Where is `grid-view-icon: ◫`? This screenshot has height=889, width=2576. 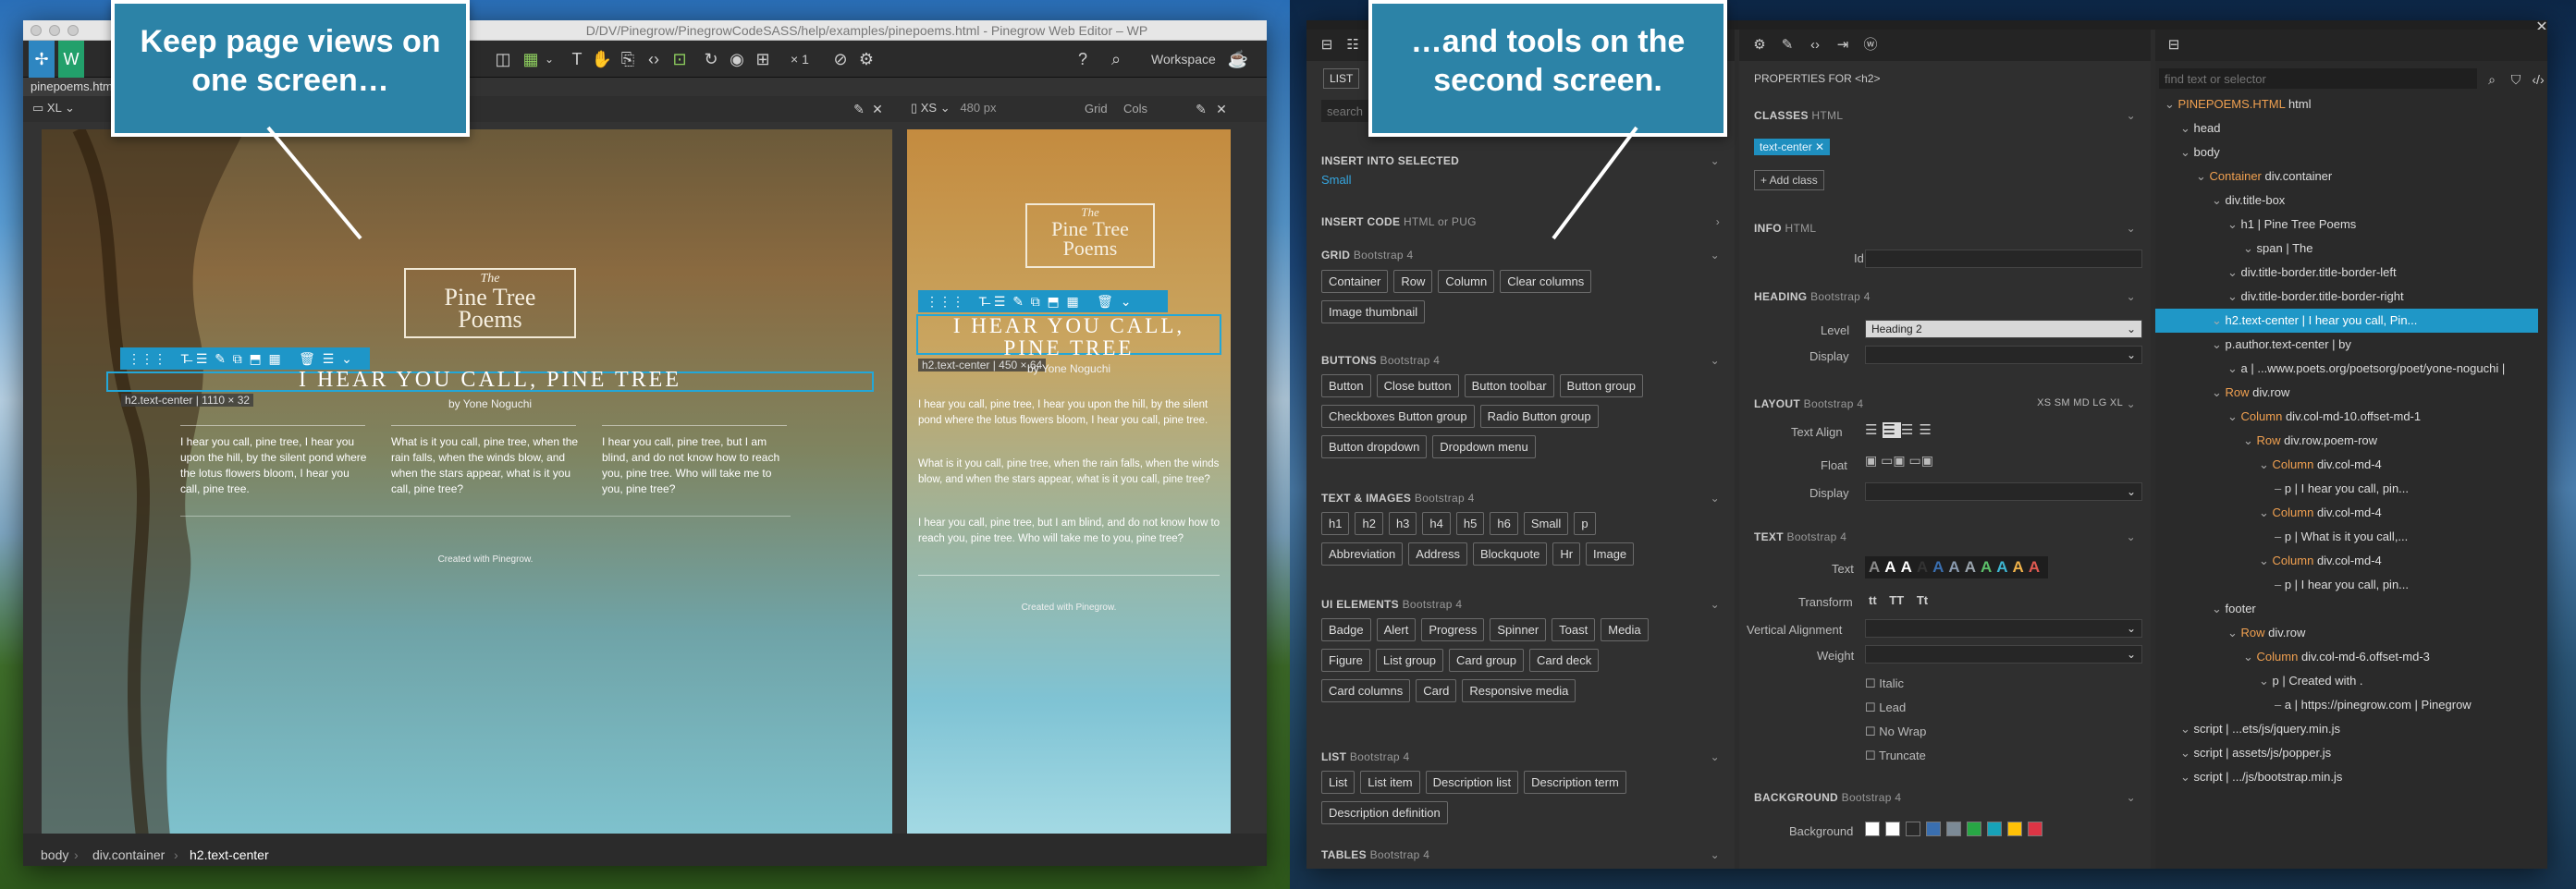 grid-view-icon: ◫ is located at coordinates (503, 59).